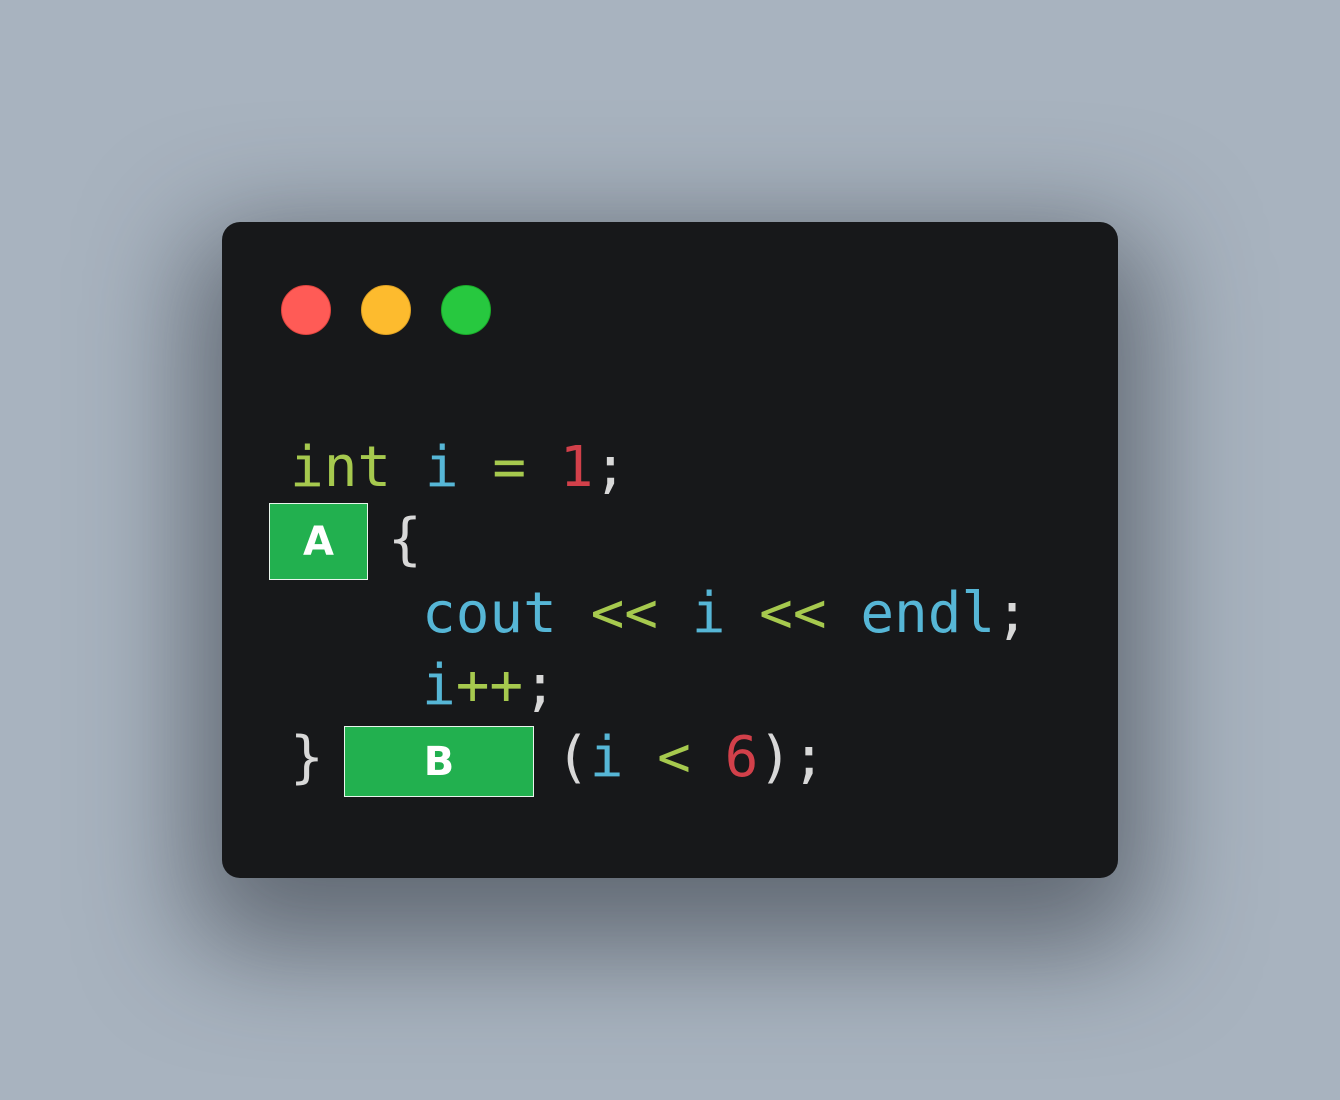 This screenshot has width=1340, height=1100. I want to click on code-line-2: {, so click(405, 540).